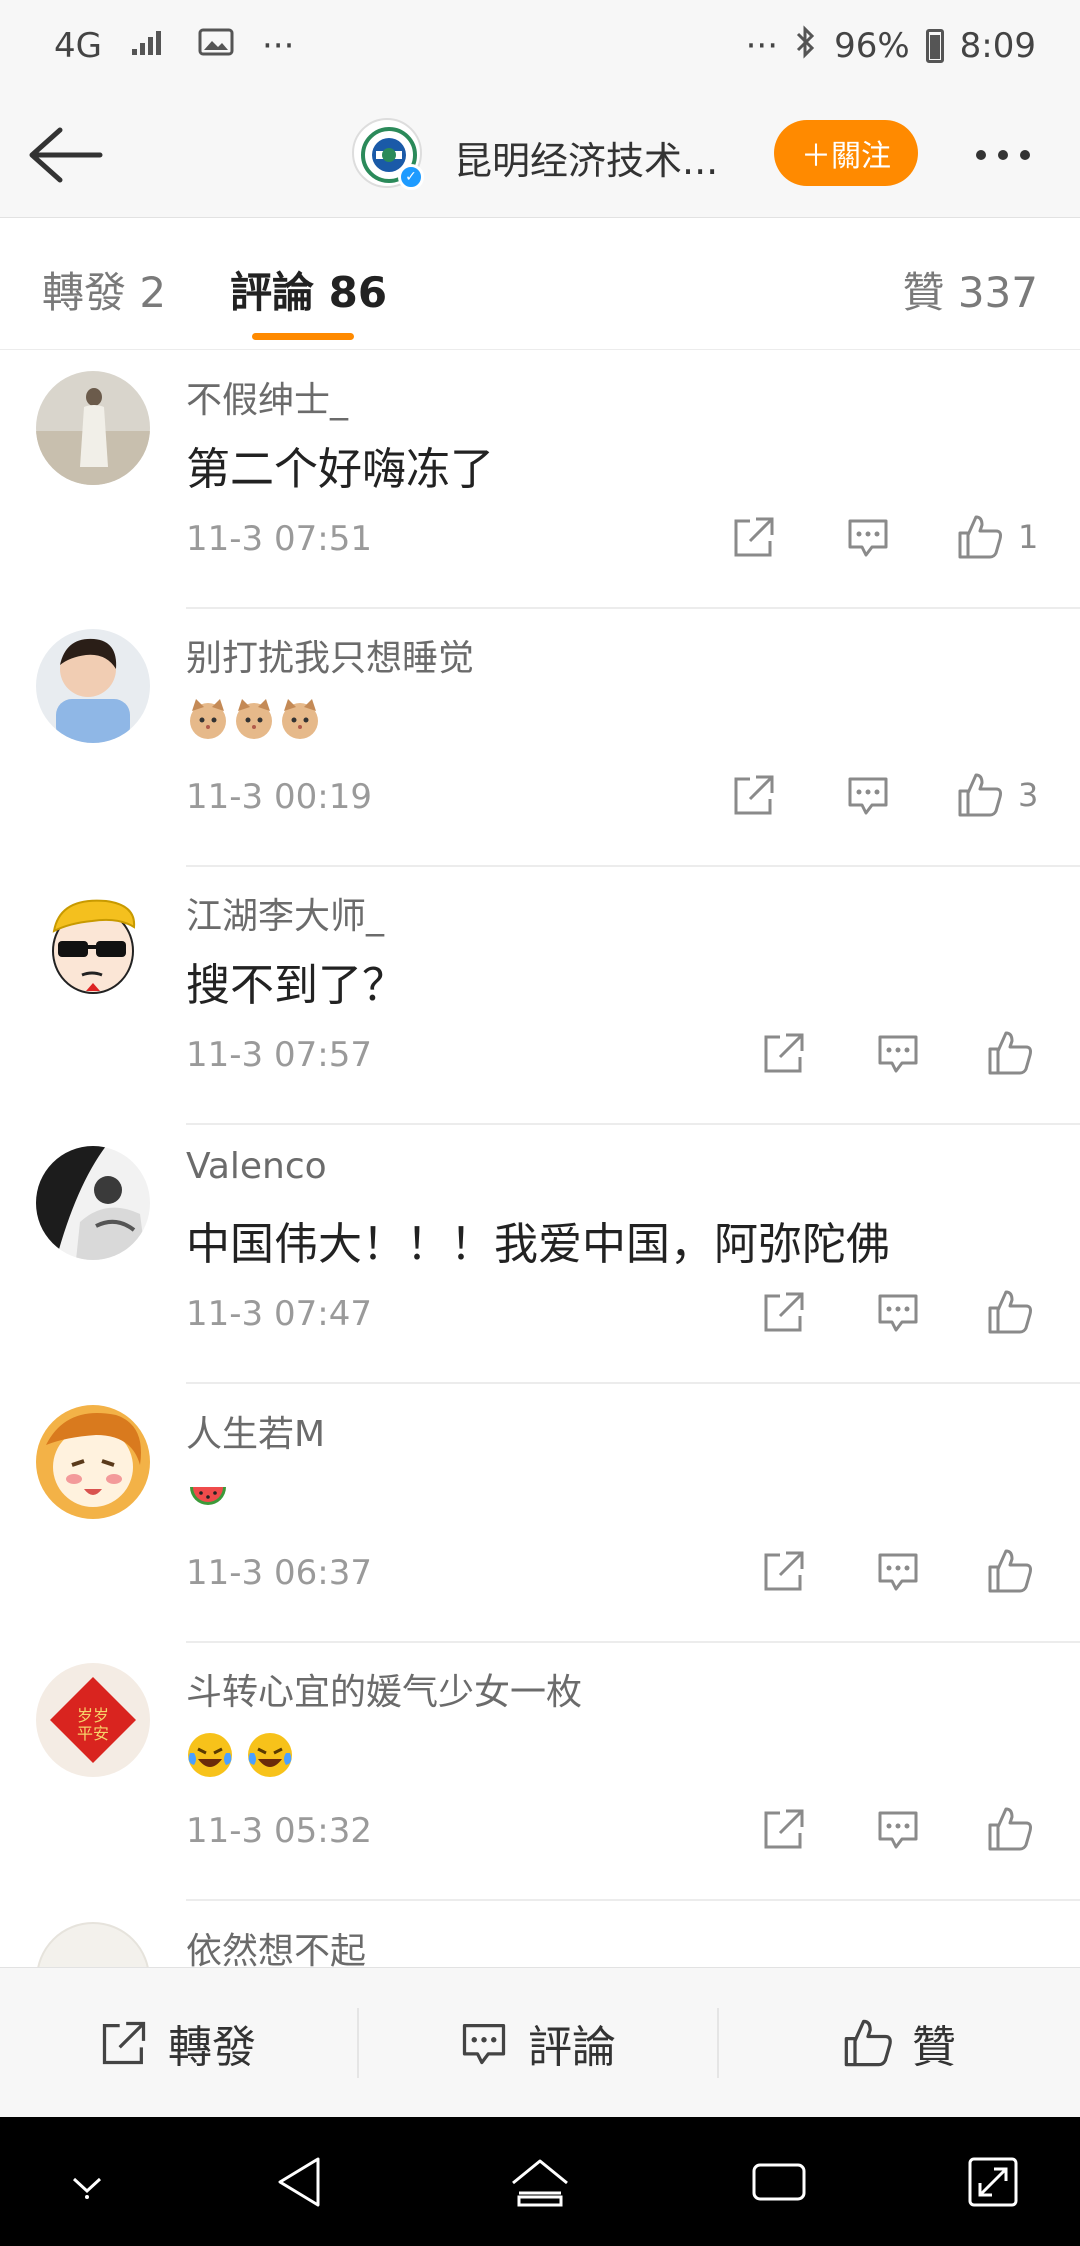 The height and width of the screenshot is (2246, 1080). Describe the element at coordinates (279, 1055) in the screenshot. I see `comment-time: 11-3 07:57` at that location.